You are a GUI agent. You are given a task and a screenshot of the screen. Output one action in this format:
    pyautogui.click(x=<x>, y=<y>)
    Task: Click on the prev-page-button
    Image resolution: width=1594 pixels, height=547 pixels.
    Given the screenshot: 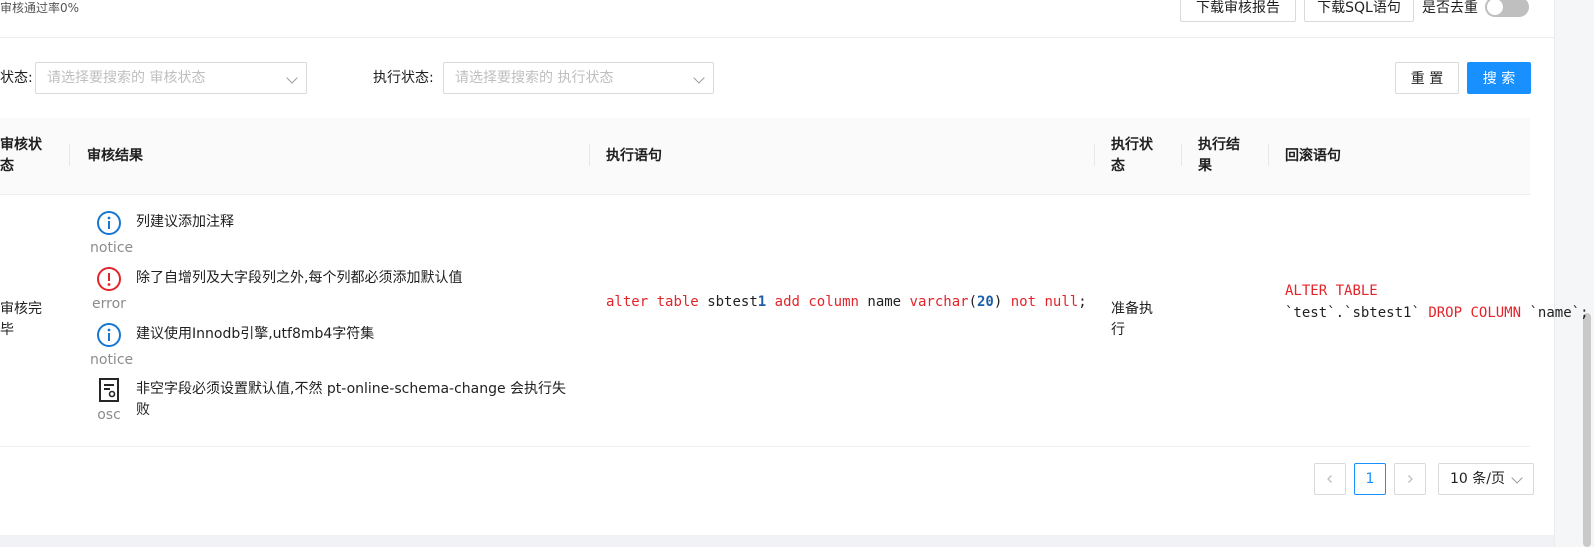 What is the action you would take?
    pyautogui.click(x=1330, y=479)
    